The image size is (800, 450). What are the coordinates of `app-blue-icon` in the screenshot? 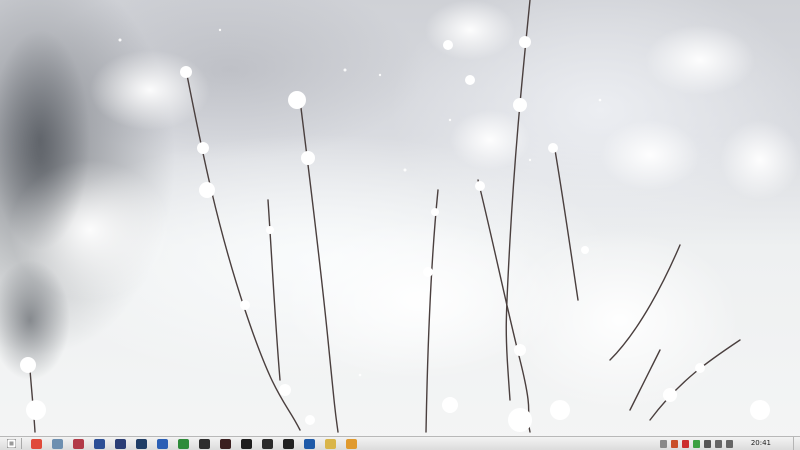 It's located at (99, 443).